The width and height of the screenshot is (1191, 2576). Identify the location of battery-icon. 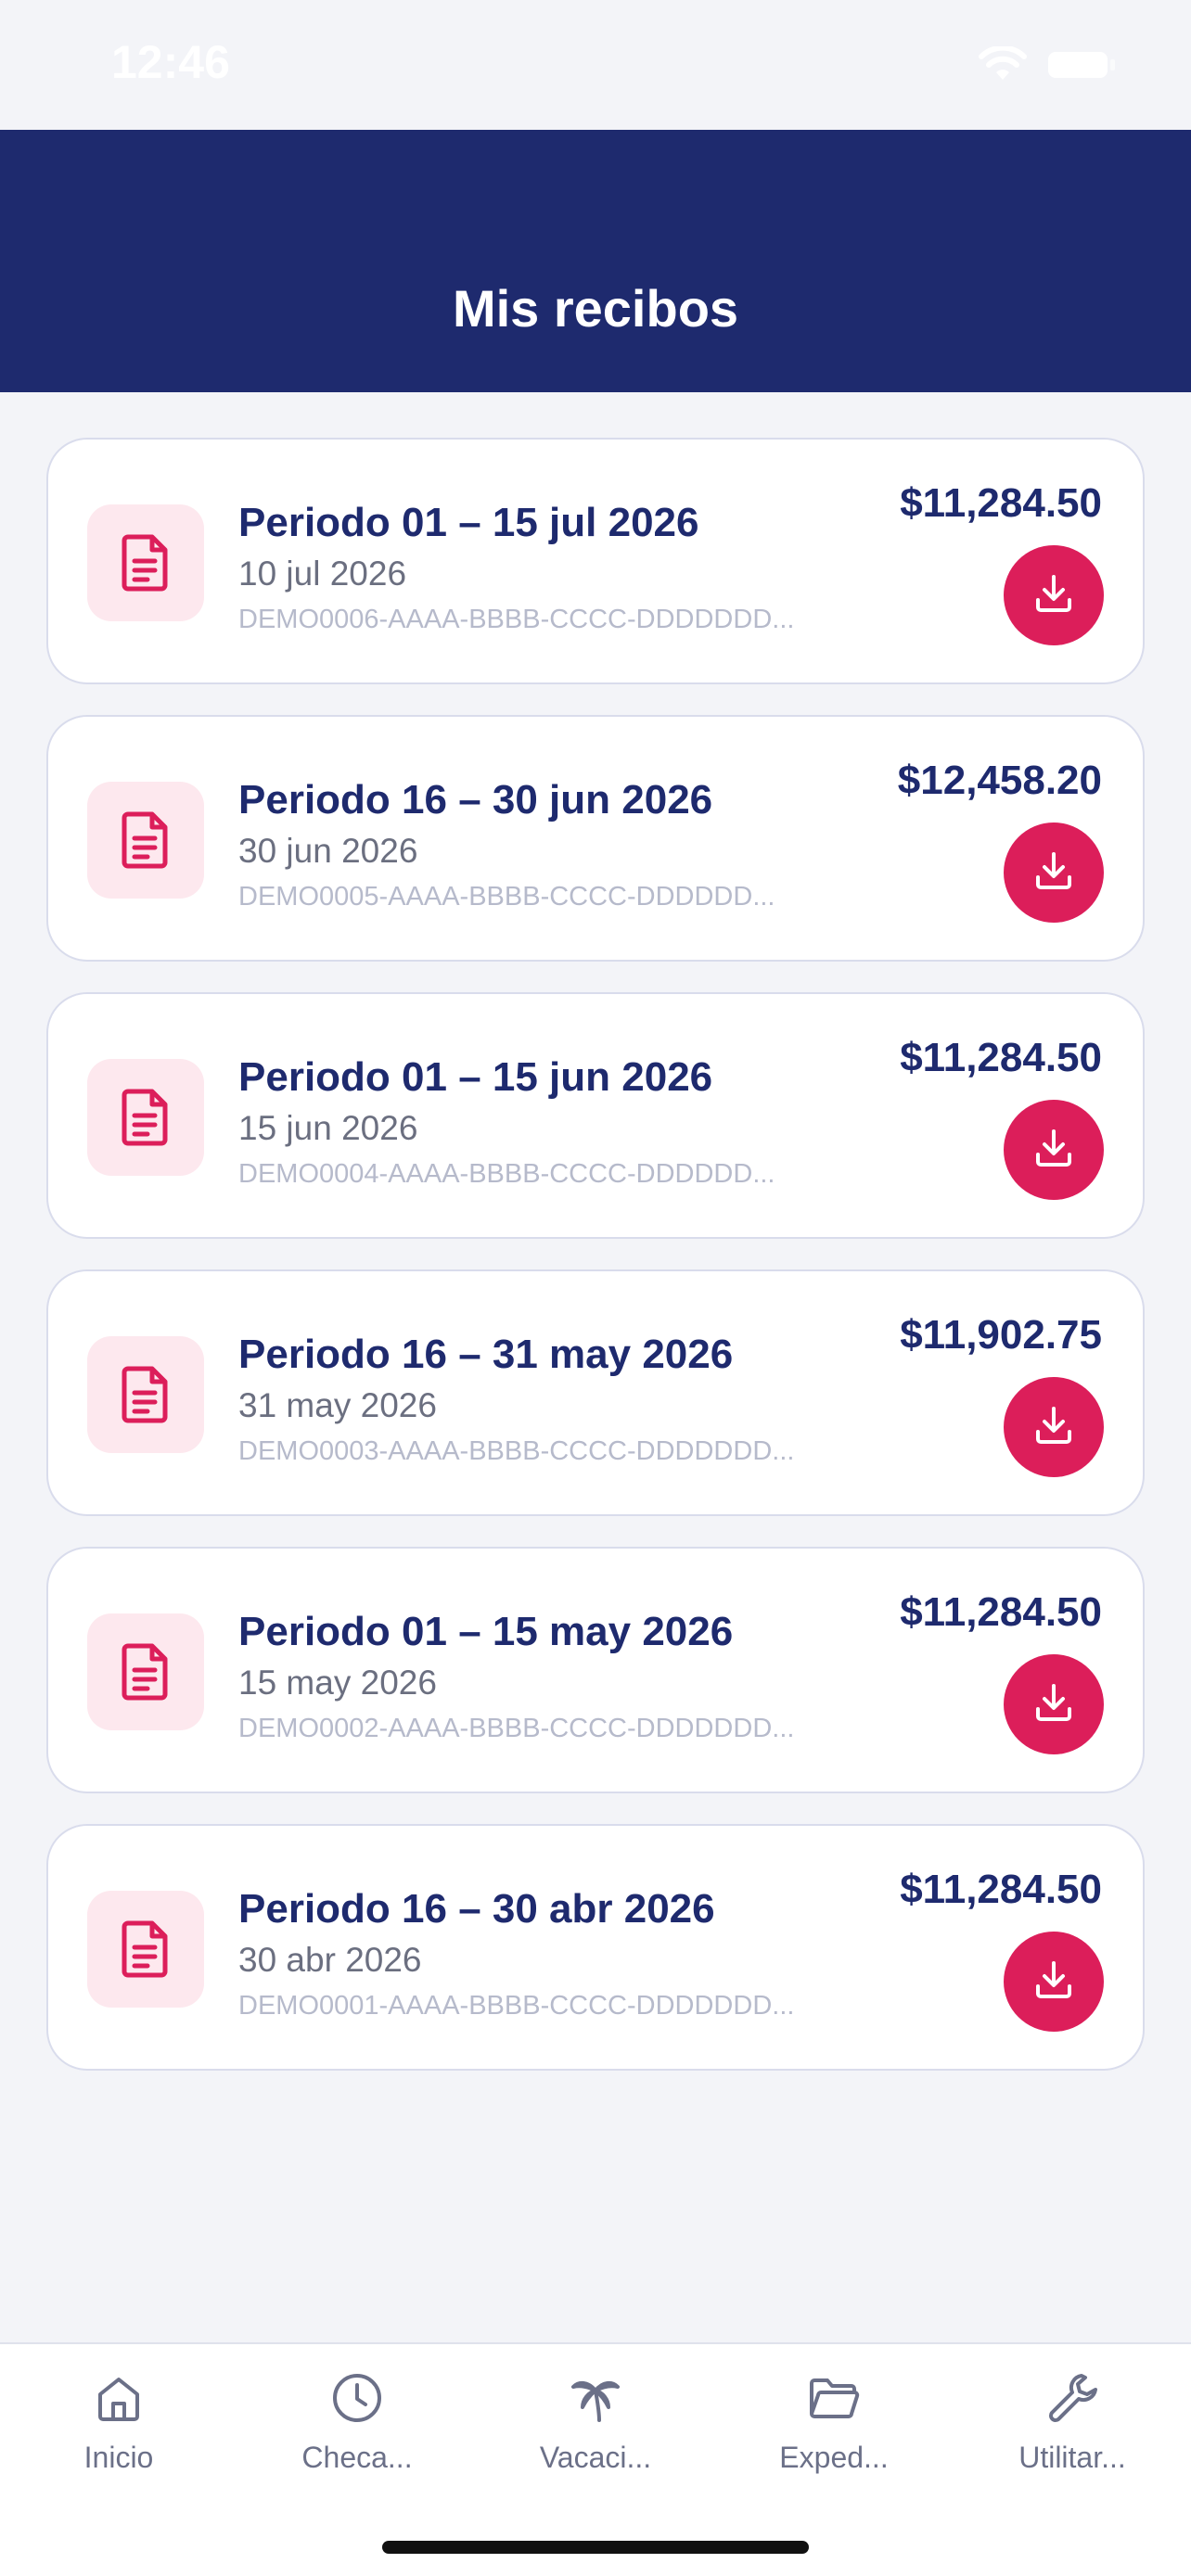
(1081, 67).